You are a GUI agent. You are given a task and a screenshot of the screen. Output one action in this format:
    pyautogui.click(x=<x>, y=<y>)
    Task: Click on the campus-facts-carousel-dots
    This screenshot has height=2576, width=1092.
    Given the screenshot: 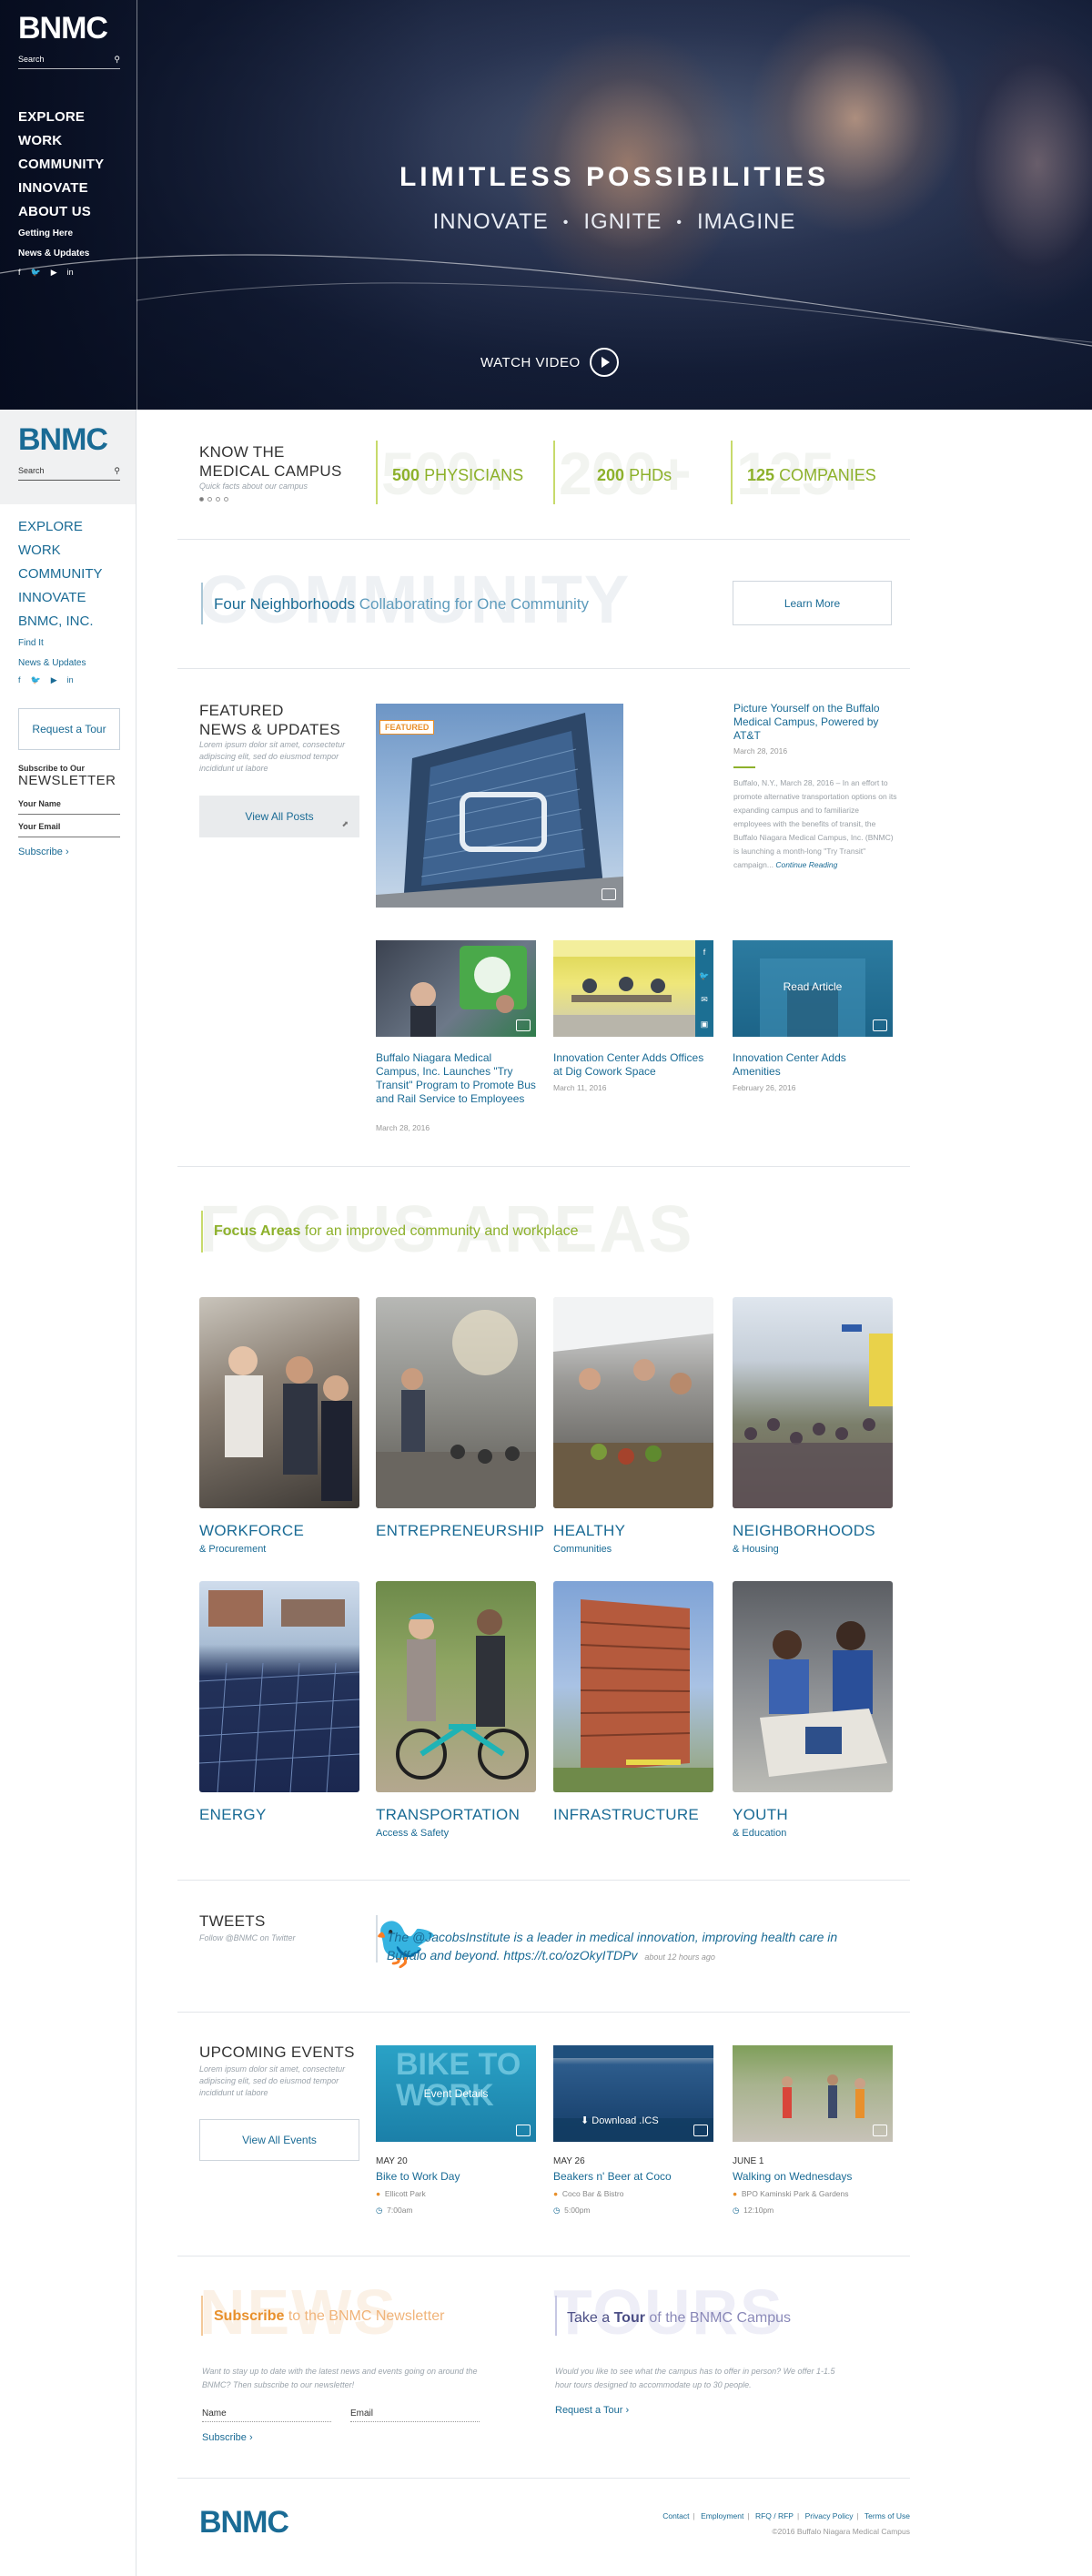 What is the action you would take?
    pyautogui.click(x=214, y=499)
    